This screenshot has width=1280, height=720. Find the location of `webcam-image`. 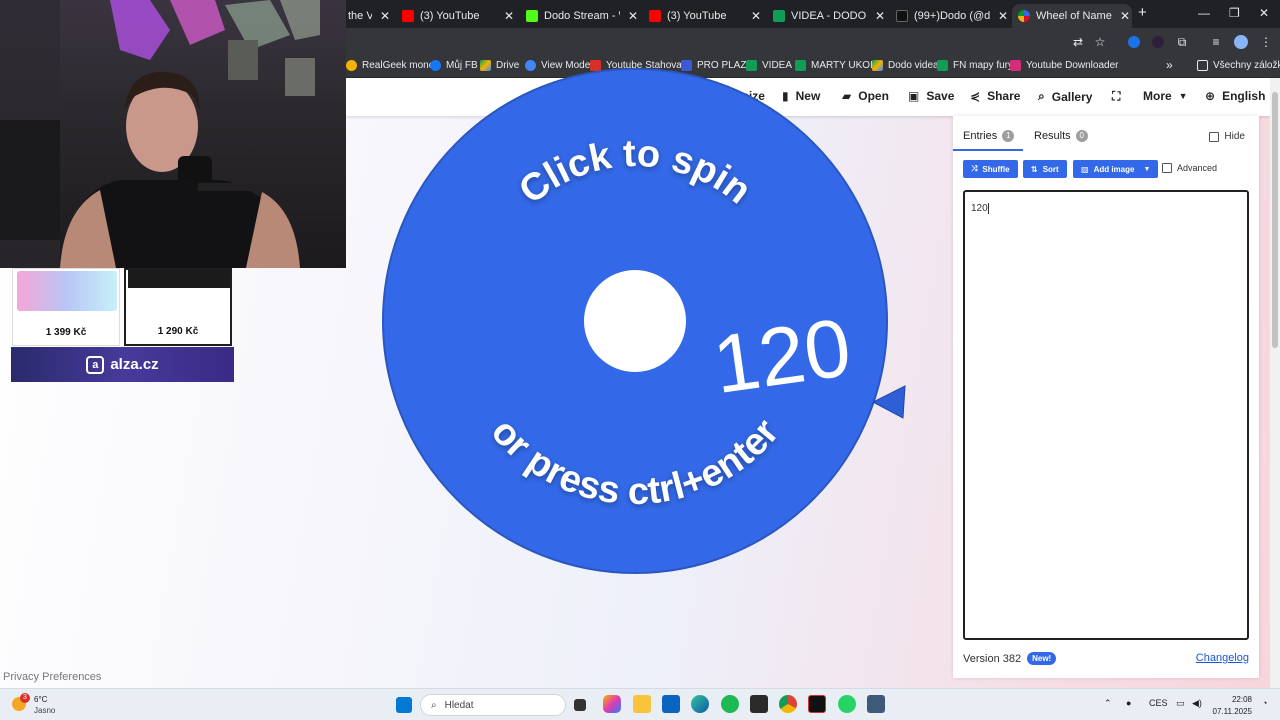

webcam-image is located at coordinates (160, 134).